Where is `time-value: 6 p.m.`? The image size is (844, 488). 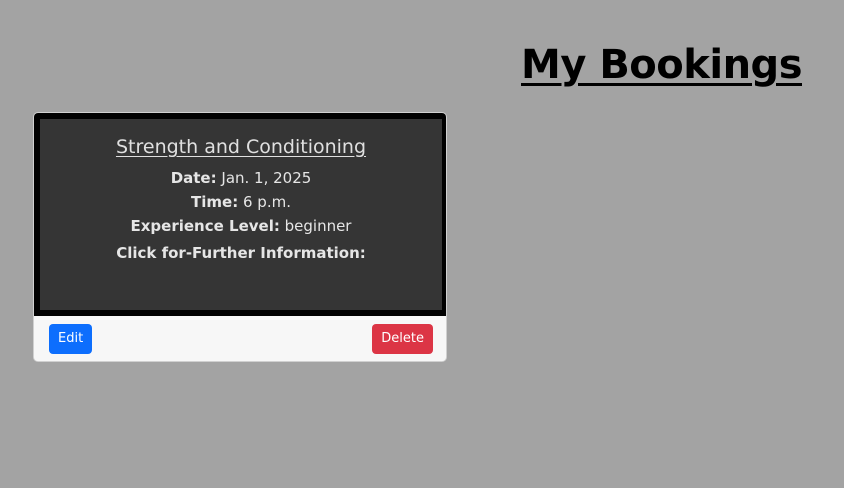 time-value: 6 p.m. is located at coordinates (266, 202).